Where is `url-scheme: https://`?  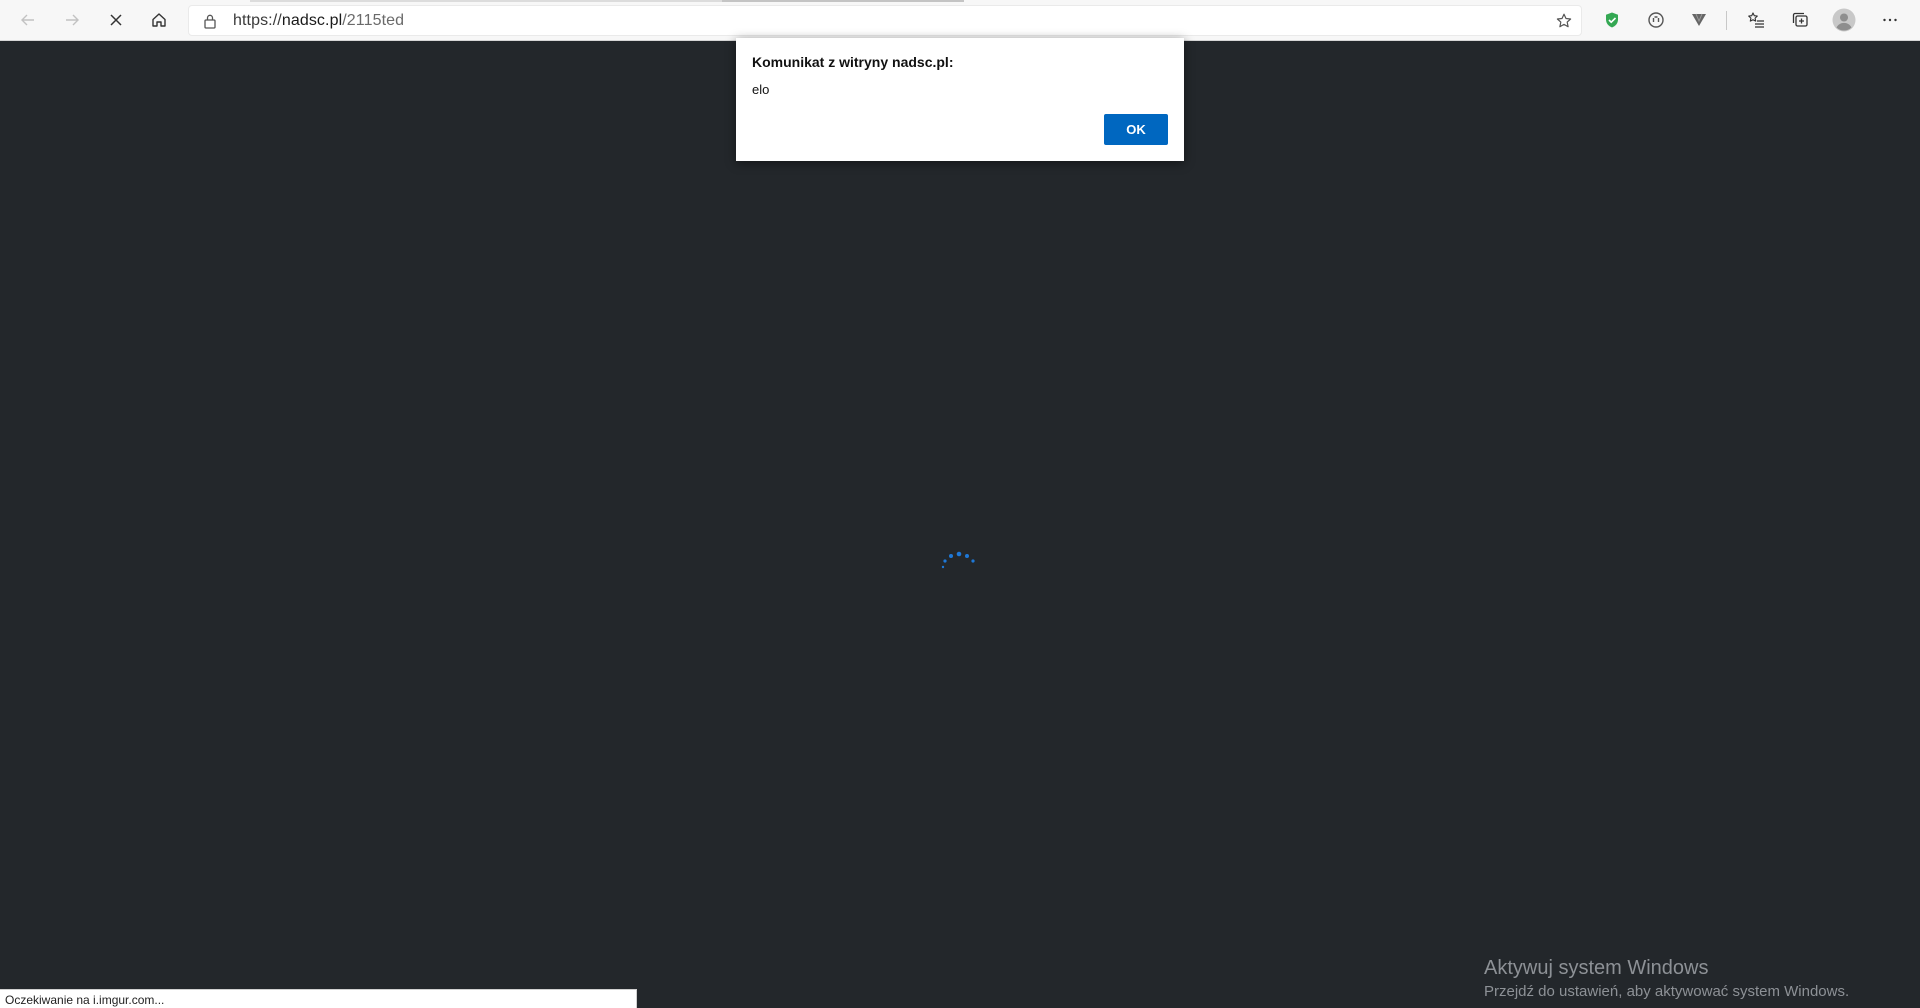
url-scheme: https:// is located at coordinates (257, 20).